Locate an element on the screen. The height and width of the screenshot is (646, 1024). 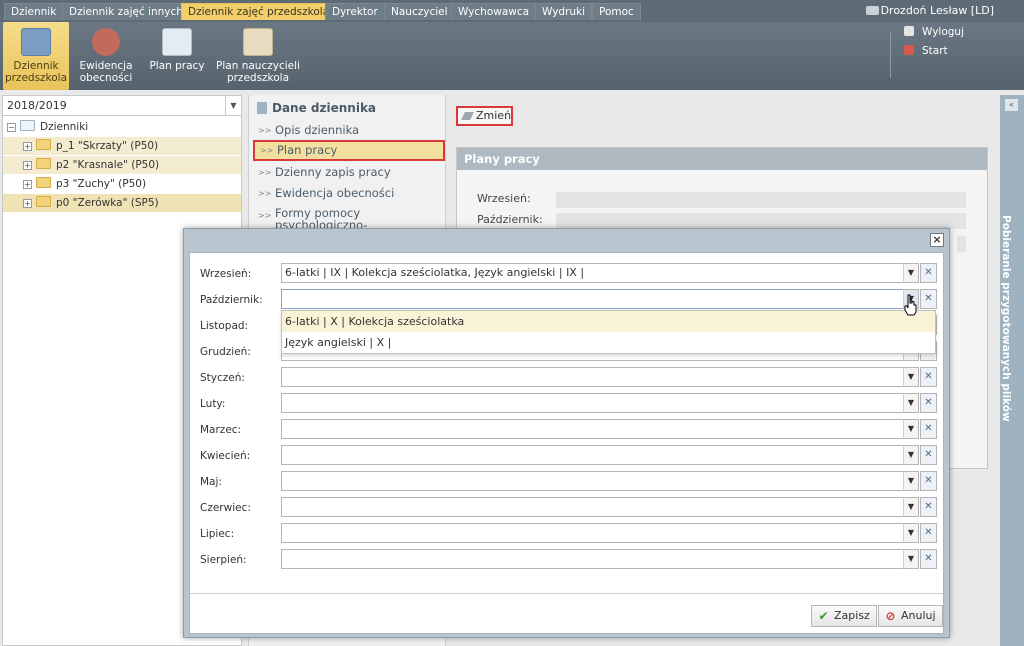
pencil-icon is located at coordinates (467, 116).